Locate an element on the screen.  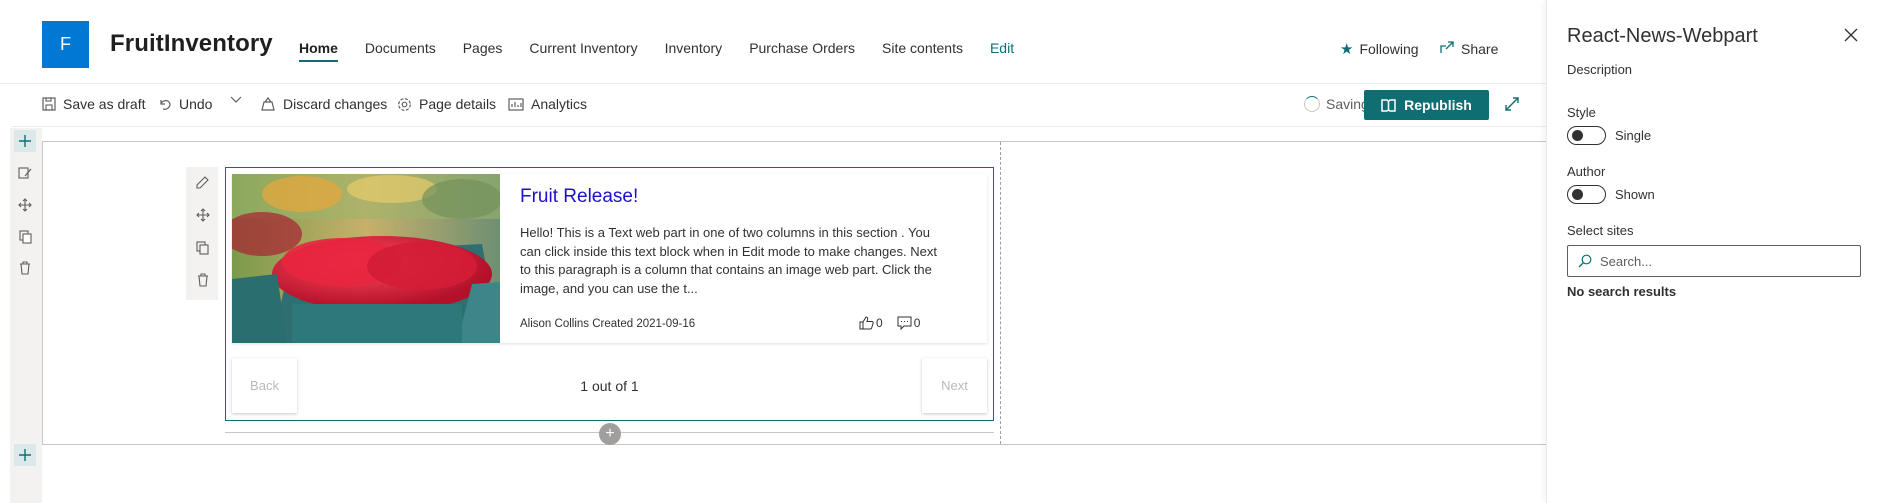
add-section-bottom-button is located at coordinates (25, 455).